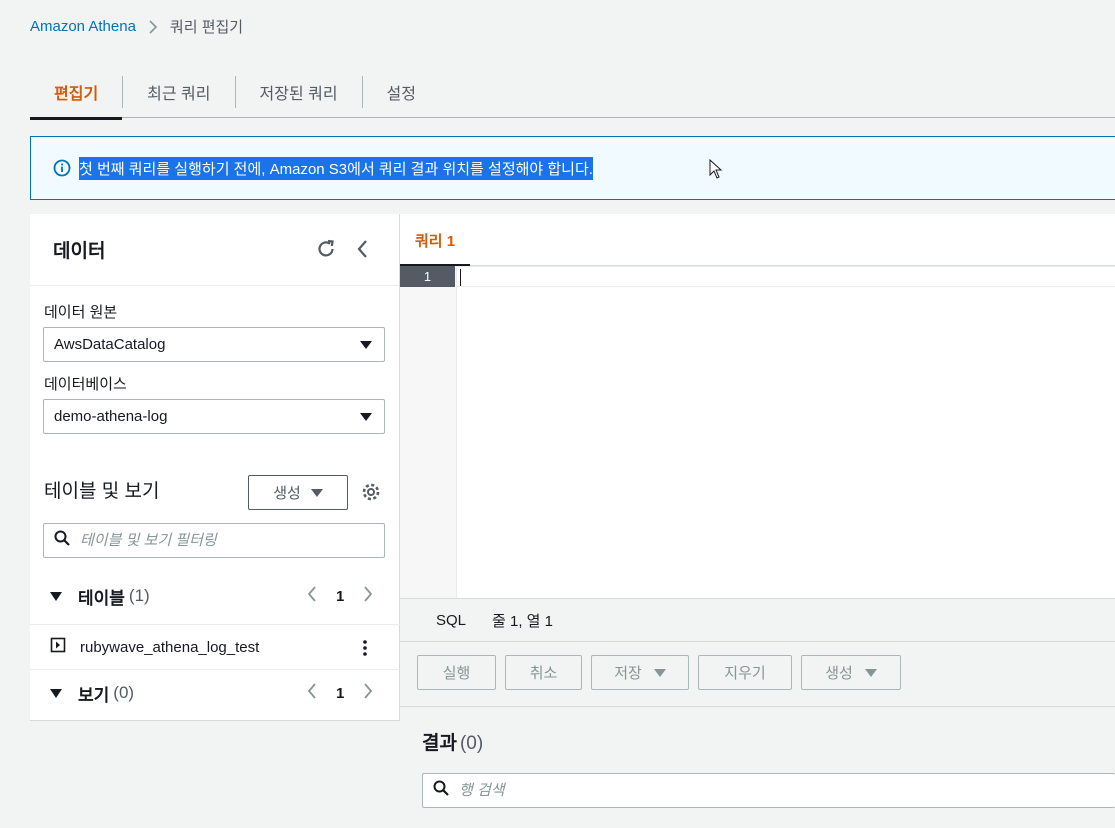 This screenshot has height=828, width=1115. Describe the element at coordinates (215, 693) in the screenshot. I see `views-section-header: 보기 (0) 1` at that location.